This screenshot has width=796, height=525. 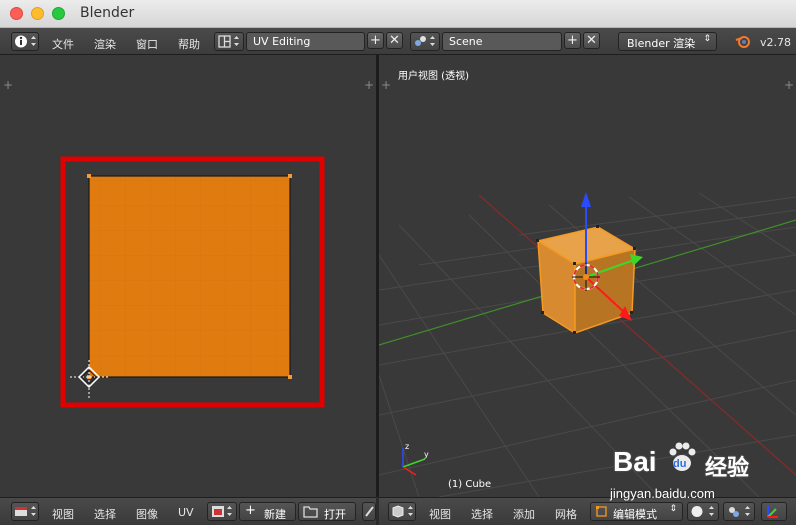 I want to click on mode-dropdown: 编辑模式 ⇕, so click(x=636, y=511).